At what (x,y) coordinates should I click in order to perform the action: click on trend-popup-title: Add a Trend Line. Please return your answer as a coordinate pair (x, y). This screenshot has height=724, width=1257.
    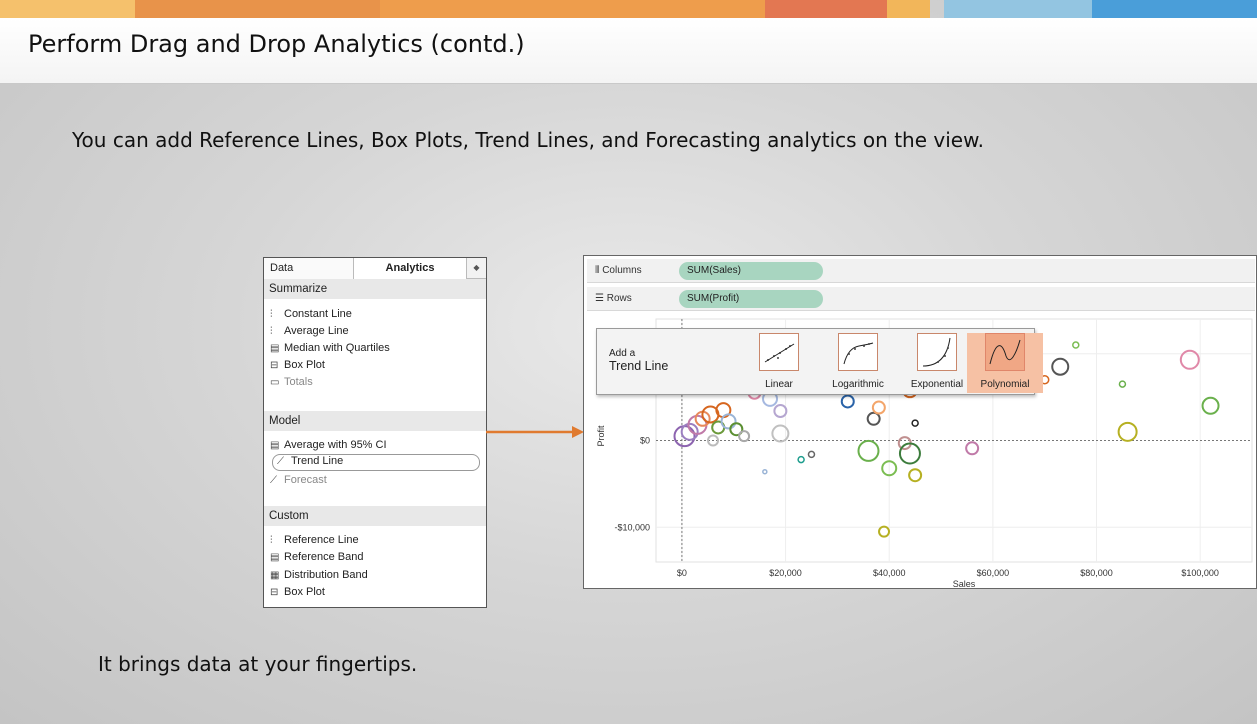
    Looking at the image, I should click on (638, 360).